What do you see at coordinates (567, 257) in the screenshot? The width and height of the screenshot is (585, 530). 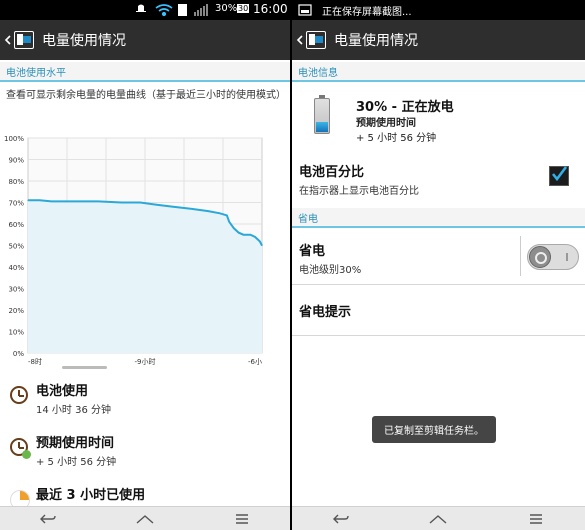 I see `toggle-on-mark` at bounding box center [567, 257].